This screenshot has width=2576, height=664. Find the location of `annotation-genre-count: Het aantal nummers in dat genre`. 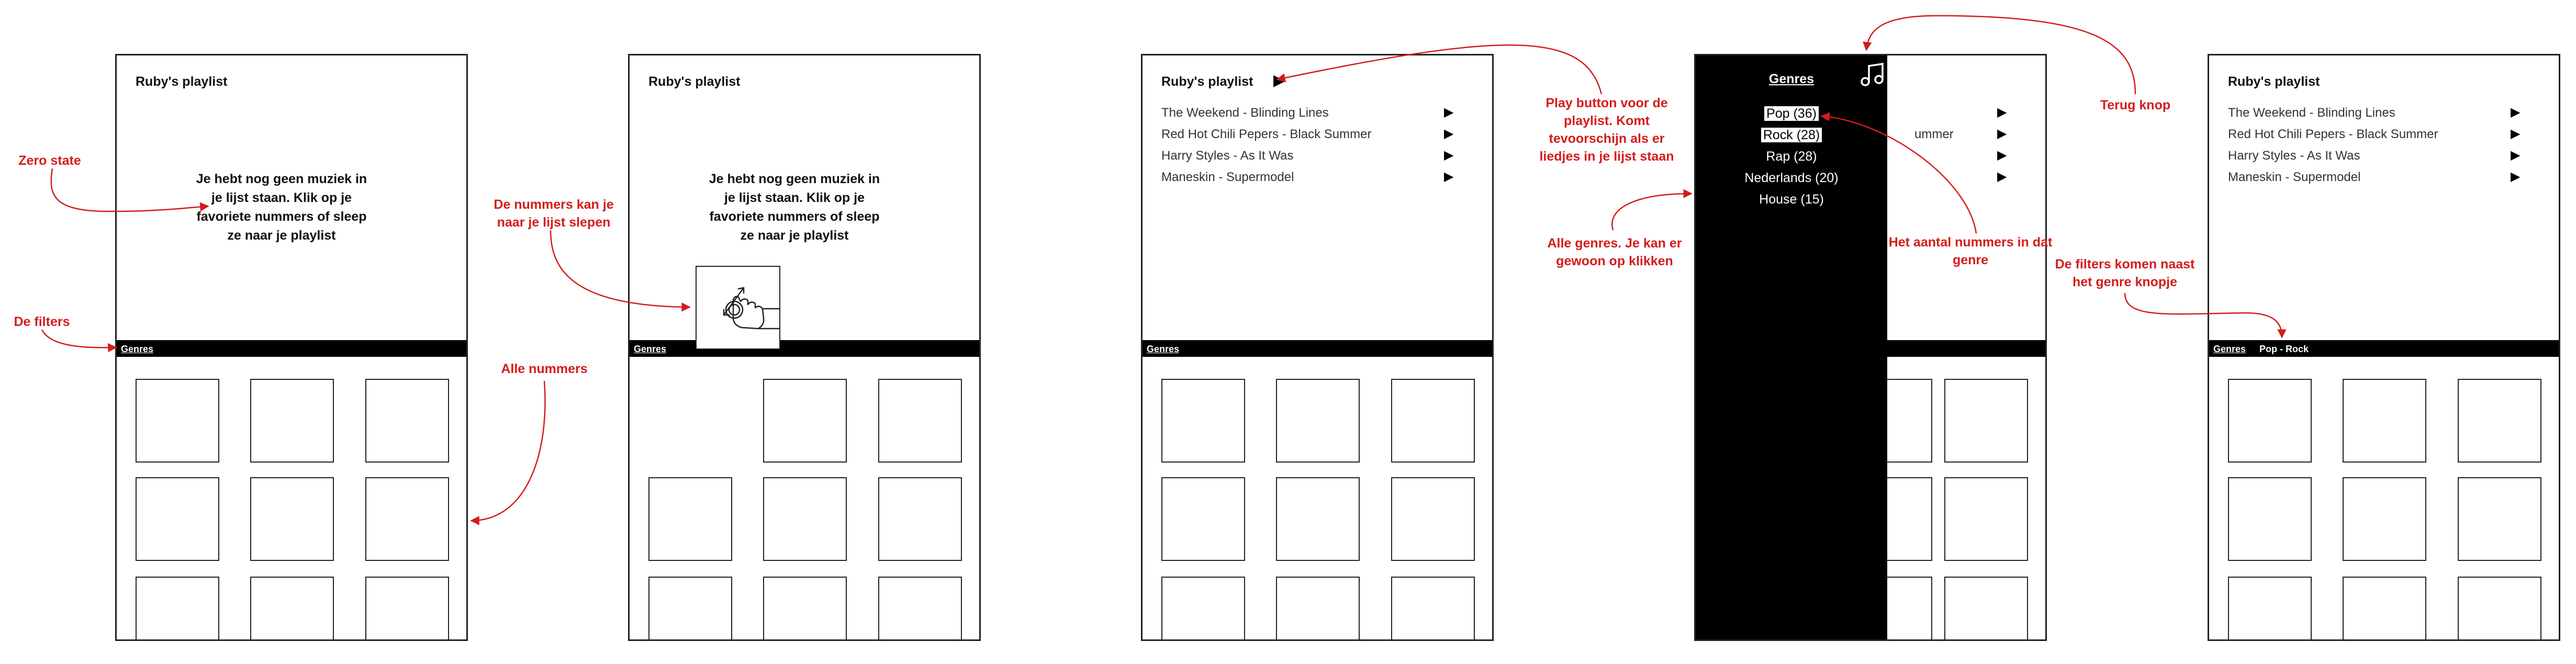

annotation-genre-count: Het aantal nummers in dat genre is located at coordinates (1970, 251).